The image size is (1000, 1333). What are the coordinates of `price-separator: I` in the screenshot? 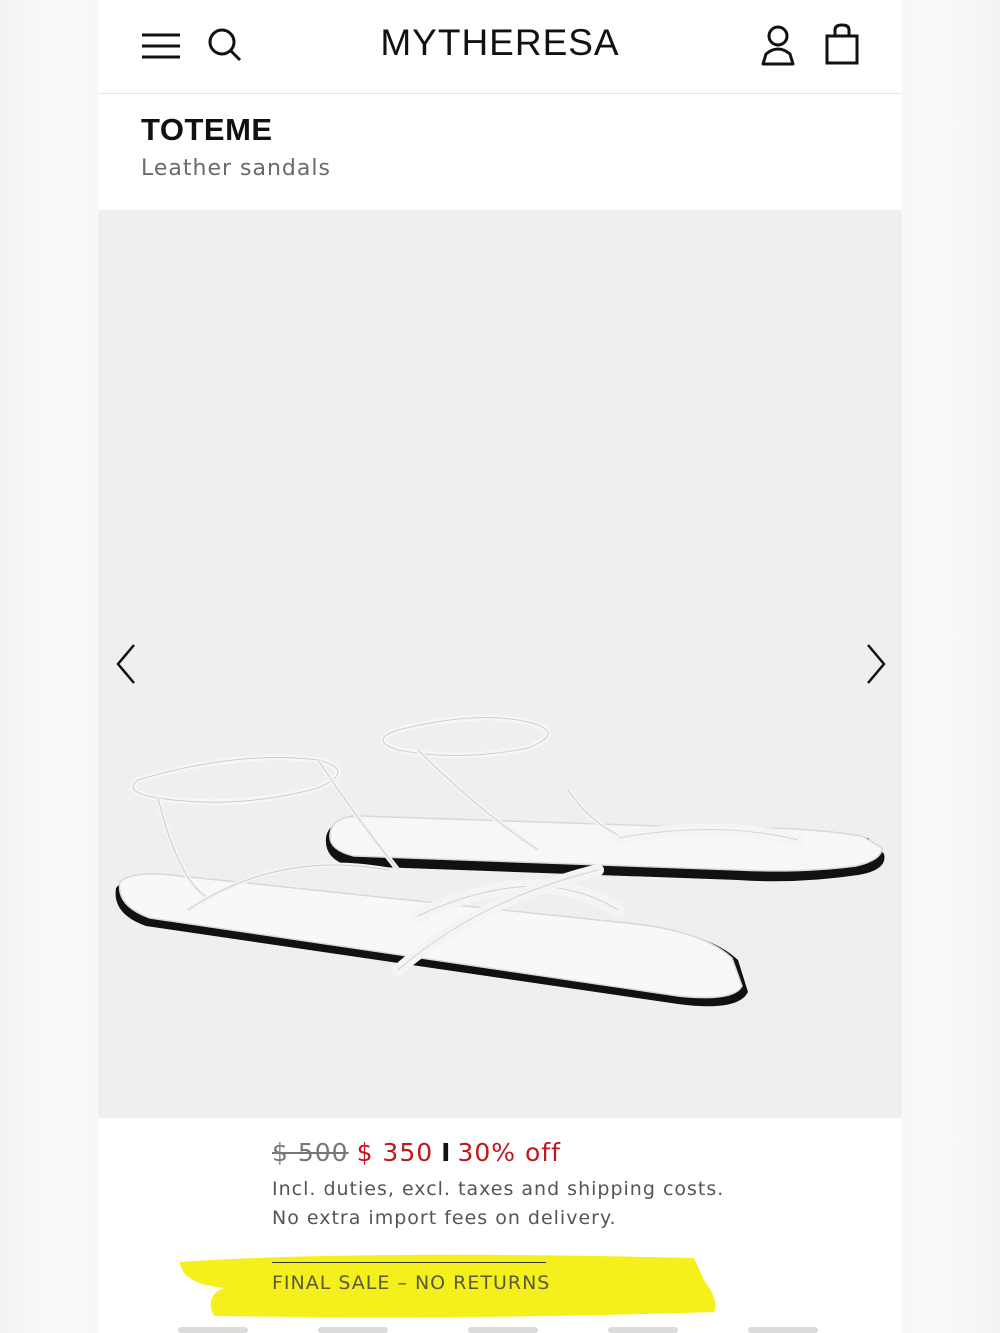 It's located at (446, 1152).